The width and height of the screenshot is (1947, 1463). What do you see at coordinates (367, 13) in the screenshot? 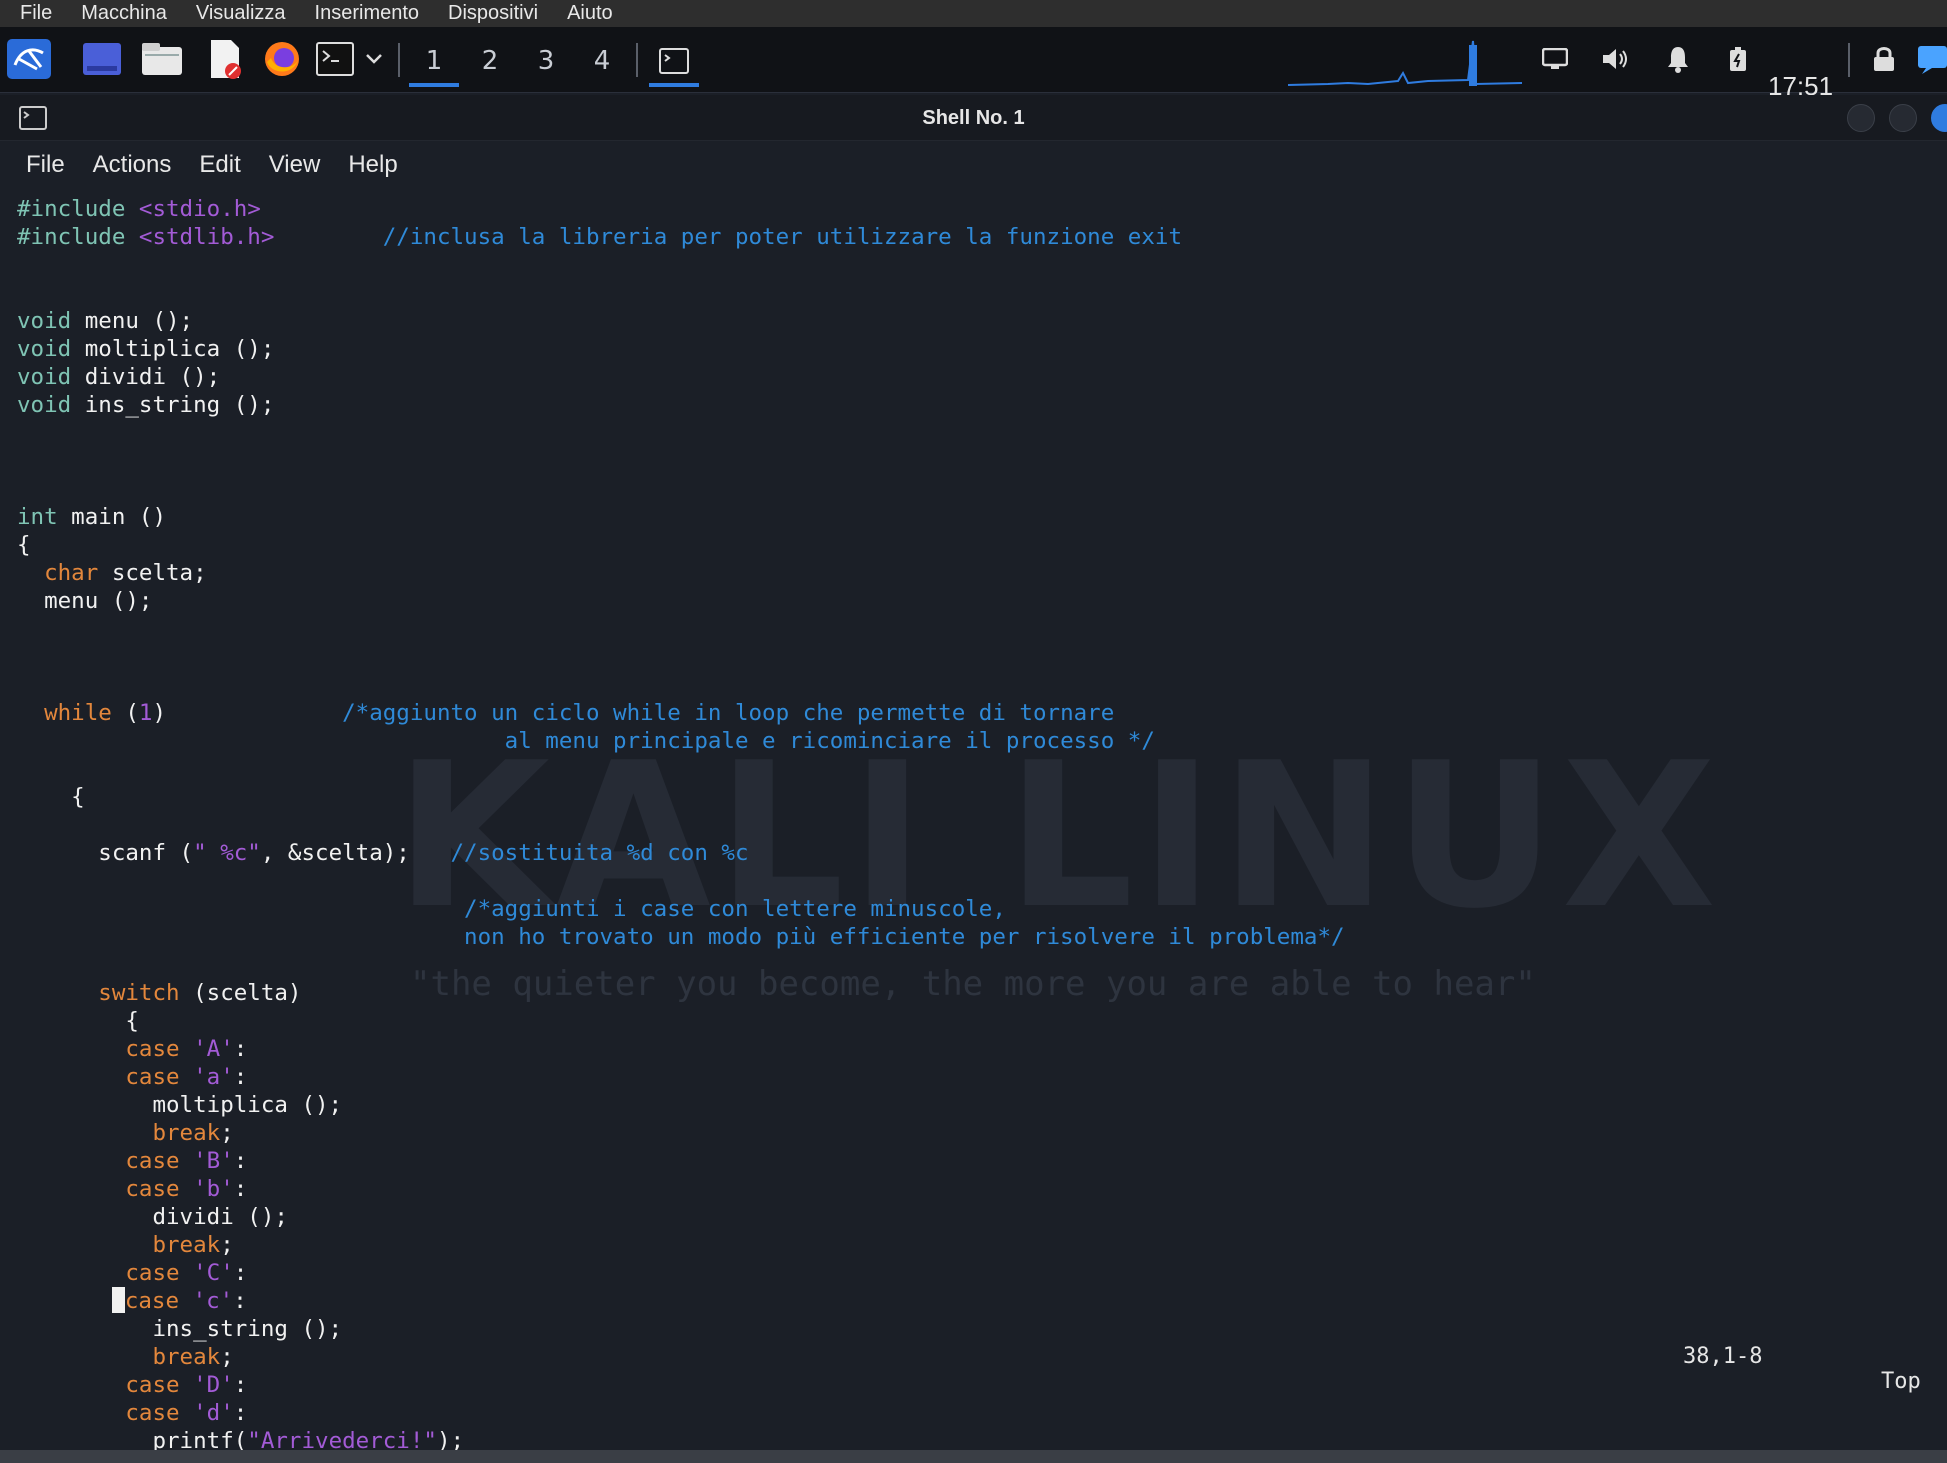
I see `vm-menu-input: Inserimento` at bounding box center [367, 13].